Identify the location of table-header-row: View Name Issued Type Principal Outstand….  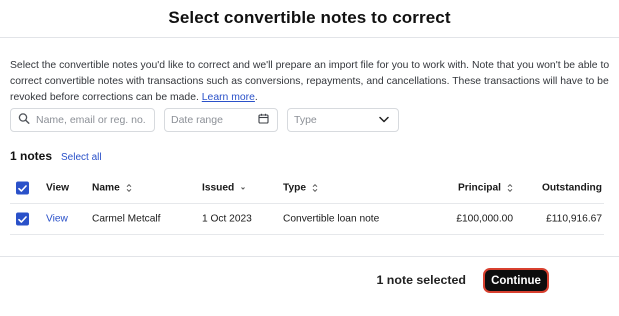
(307, 188).